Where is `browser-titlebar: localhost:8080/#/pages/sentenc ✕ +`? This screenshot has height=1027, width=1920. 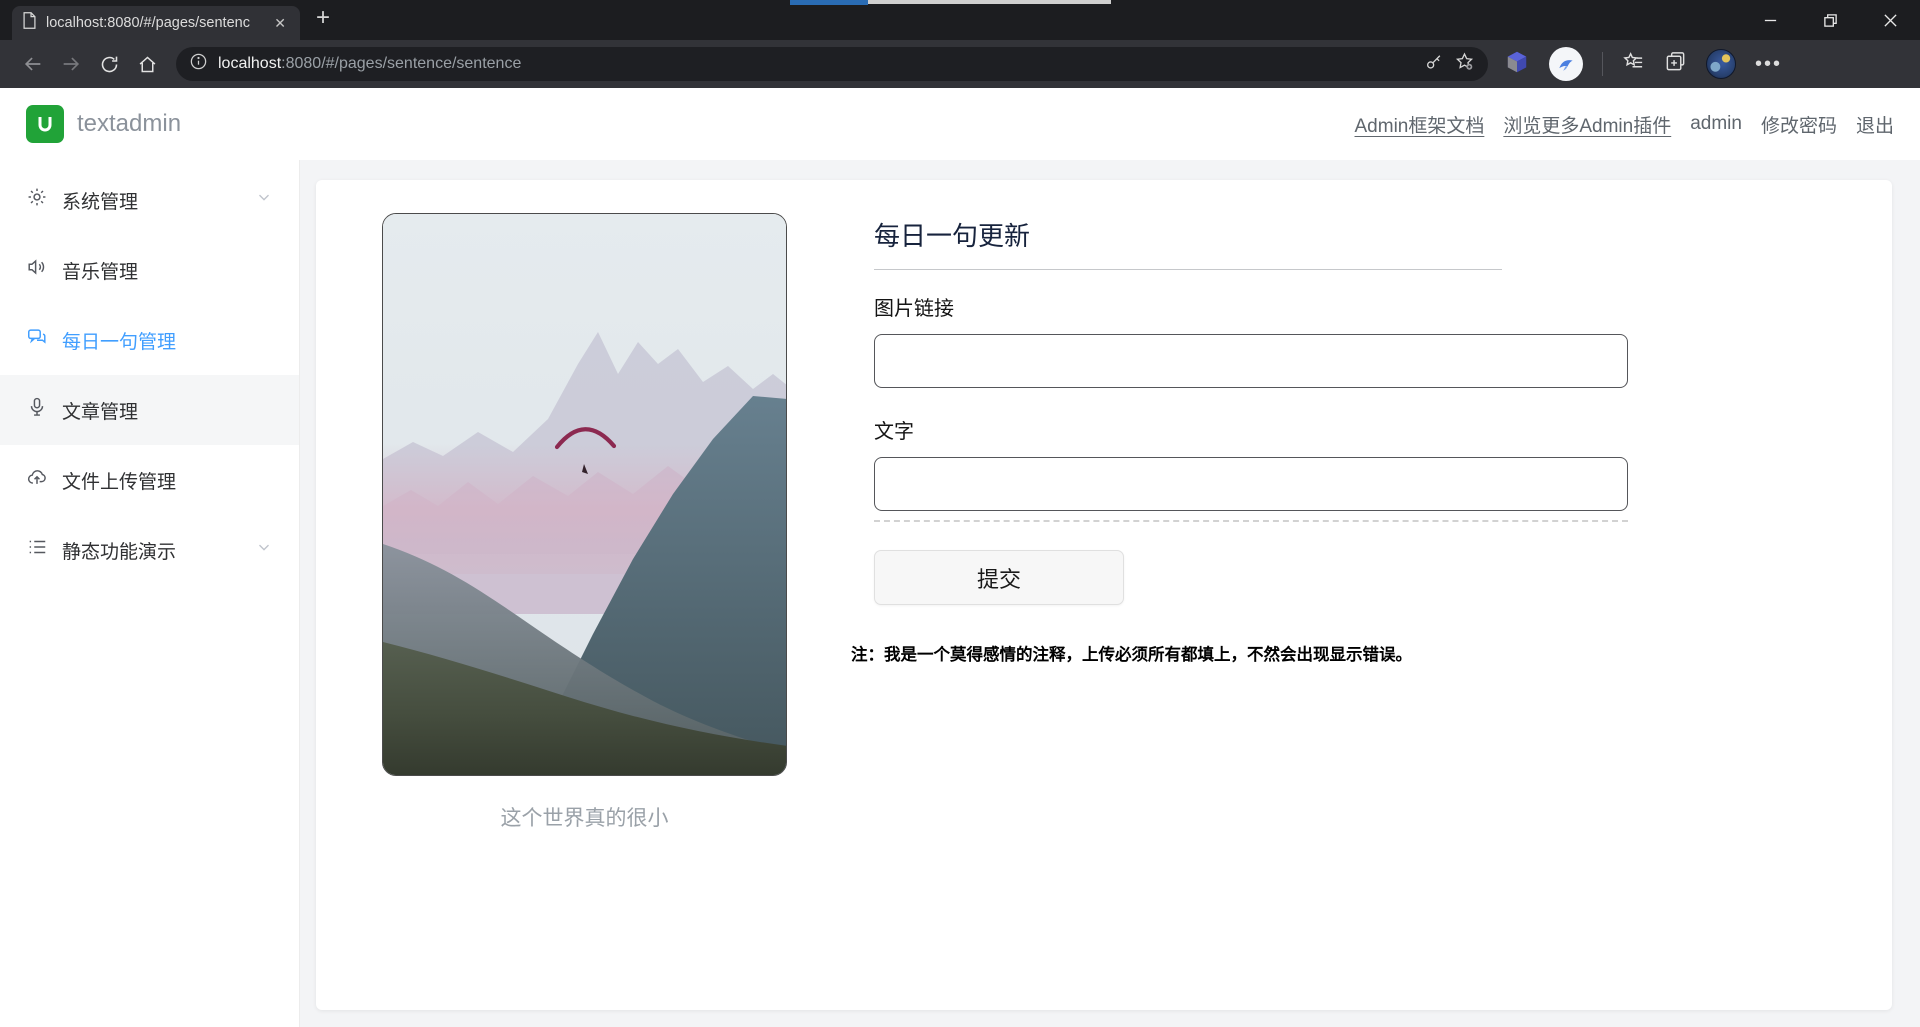 browser-titlebar: localhost:8080/#/pages/sentenc ✕ + is located at coordinates (960, 20).